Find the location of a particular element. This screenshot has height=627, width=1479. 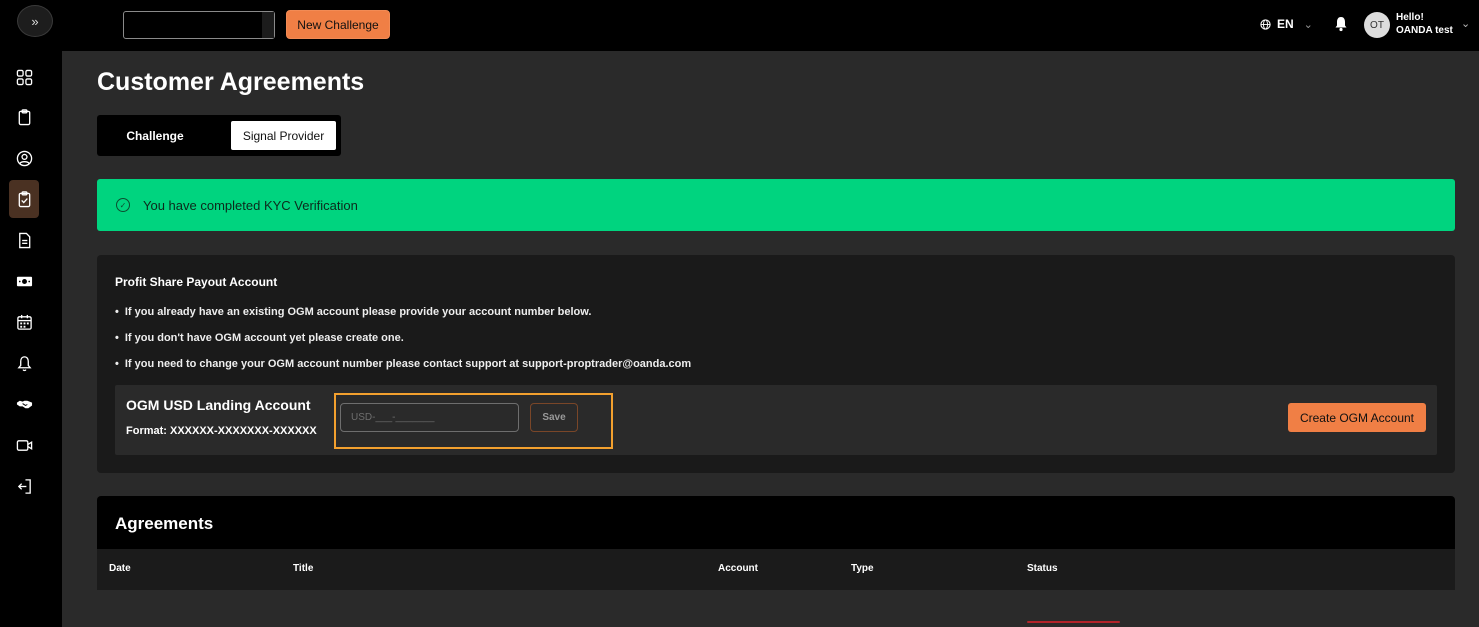

user-greeting: Hello! OANDA test is located at coordinates (1424, 24).